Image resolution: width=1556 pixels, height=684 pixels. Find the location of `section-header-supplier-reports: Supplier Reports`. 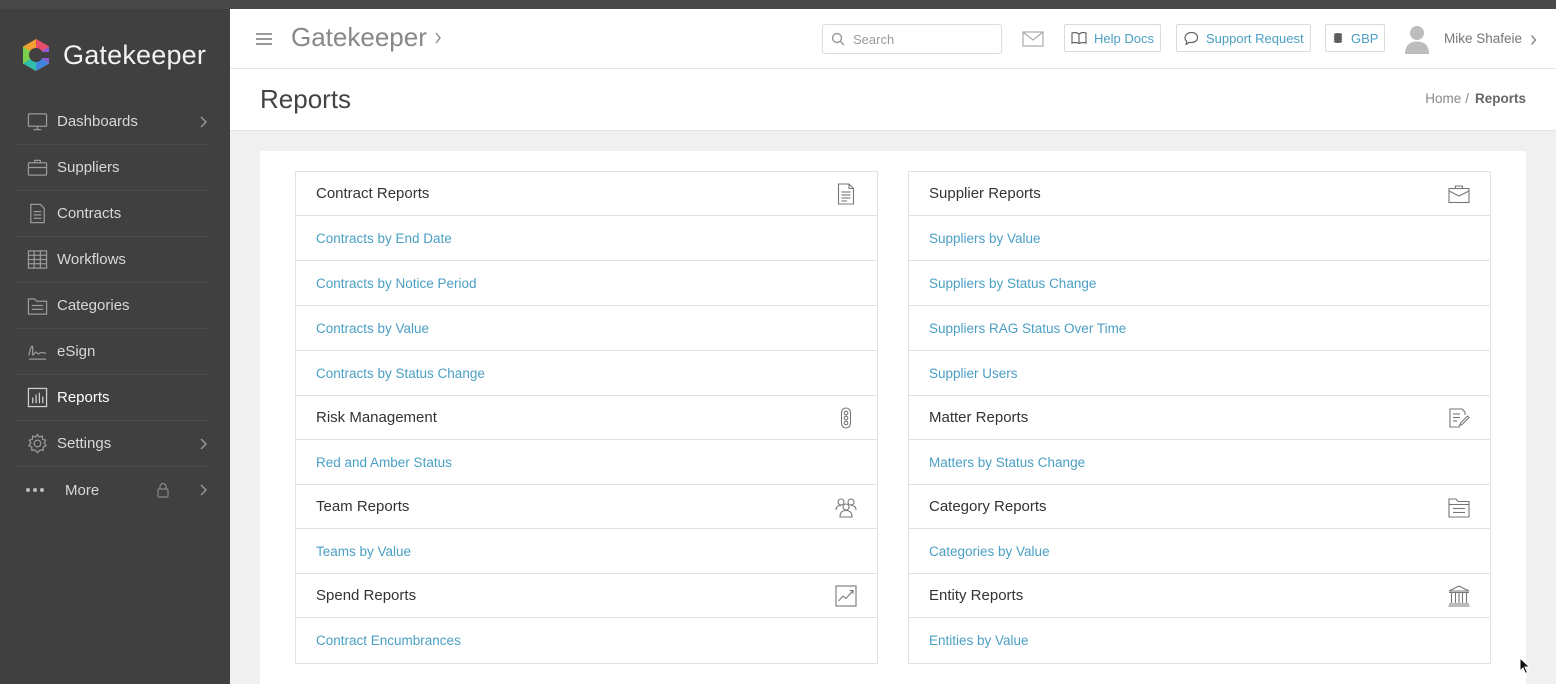

section-header-supplier-reports: Supplier Reports is located at coordinates (1199, 194).